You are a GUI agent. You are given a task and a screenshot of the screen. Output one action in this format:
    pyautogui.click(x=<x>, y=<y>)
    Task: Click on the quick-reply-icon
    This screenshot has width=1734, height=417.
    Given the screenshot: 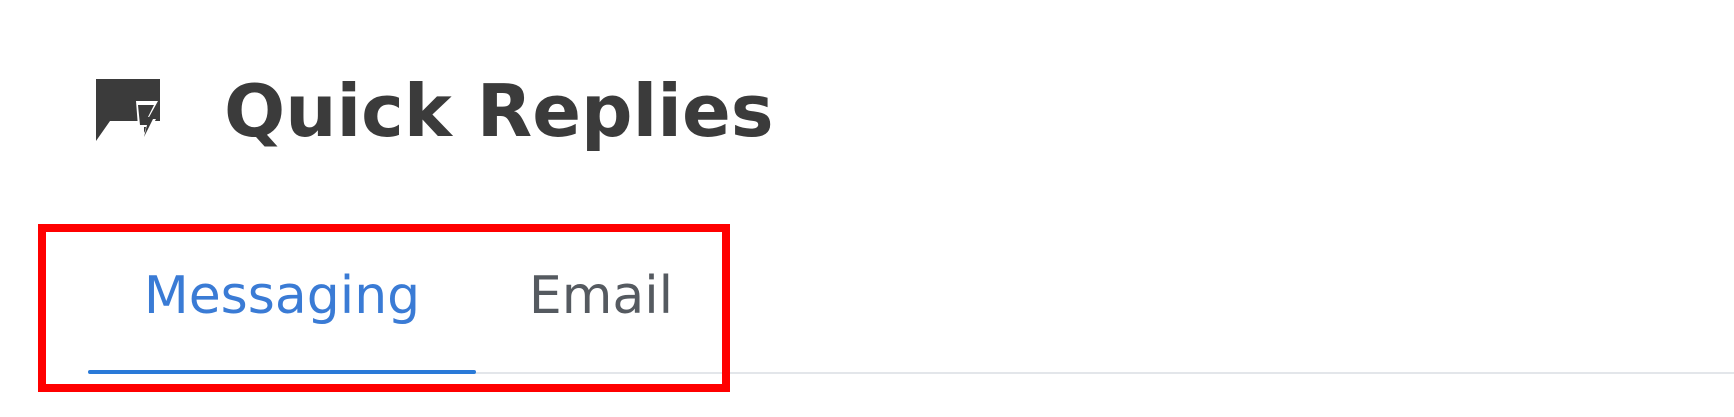 What is the action you would take?
    pyautogui.click(x=128, y=111)
    